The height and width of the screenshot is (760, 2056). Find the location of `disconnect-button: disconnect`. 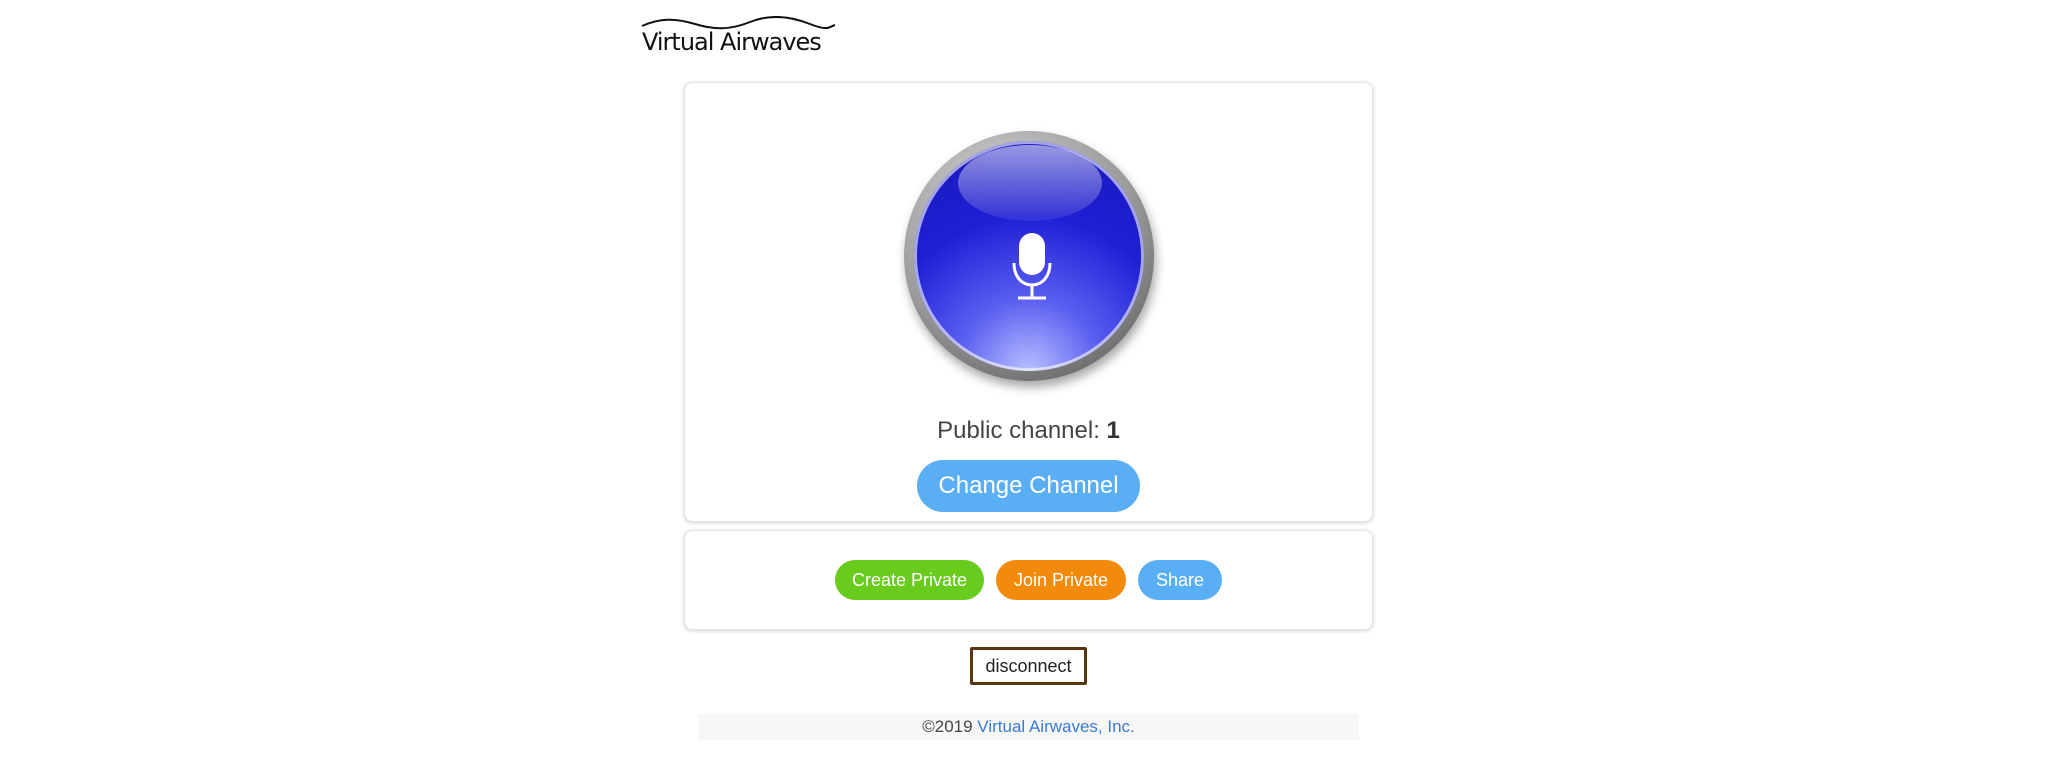

disconnect-button: disconnect is located at coordinates (1028, 666).